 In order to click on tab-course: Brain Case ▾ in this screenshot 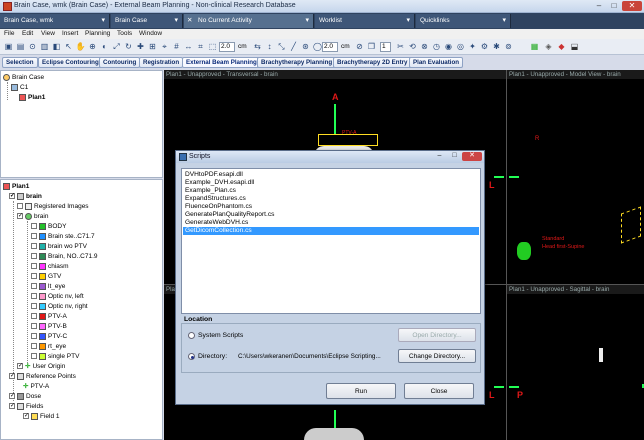, I will do `click(147, 21)`.